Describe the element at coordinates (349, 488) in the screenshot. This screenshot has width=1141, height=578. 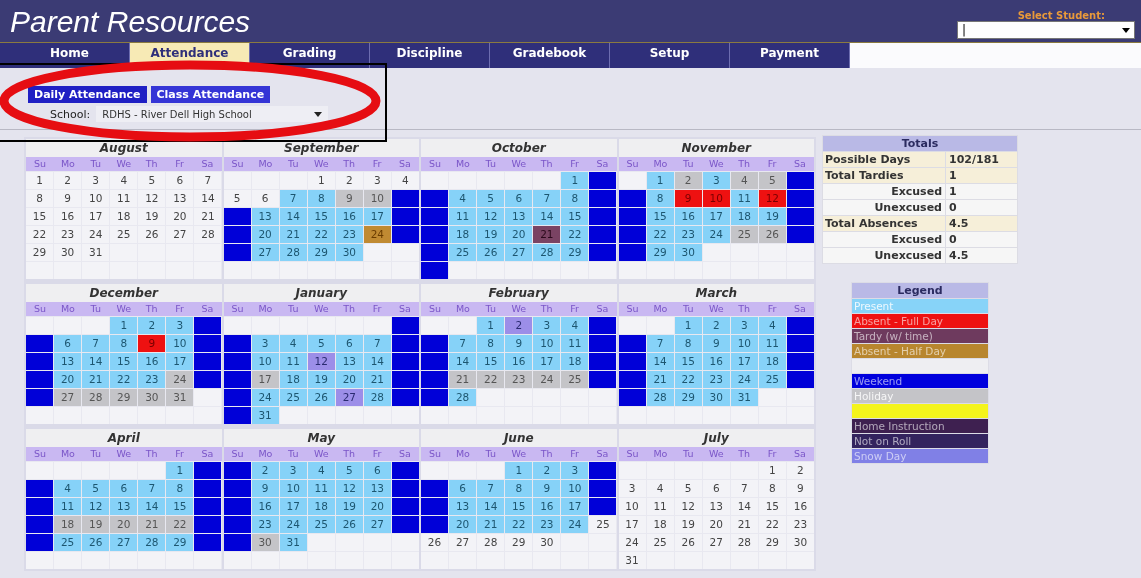
I see `day-cell: 12` at that location.